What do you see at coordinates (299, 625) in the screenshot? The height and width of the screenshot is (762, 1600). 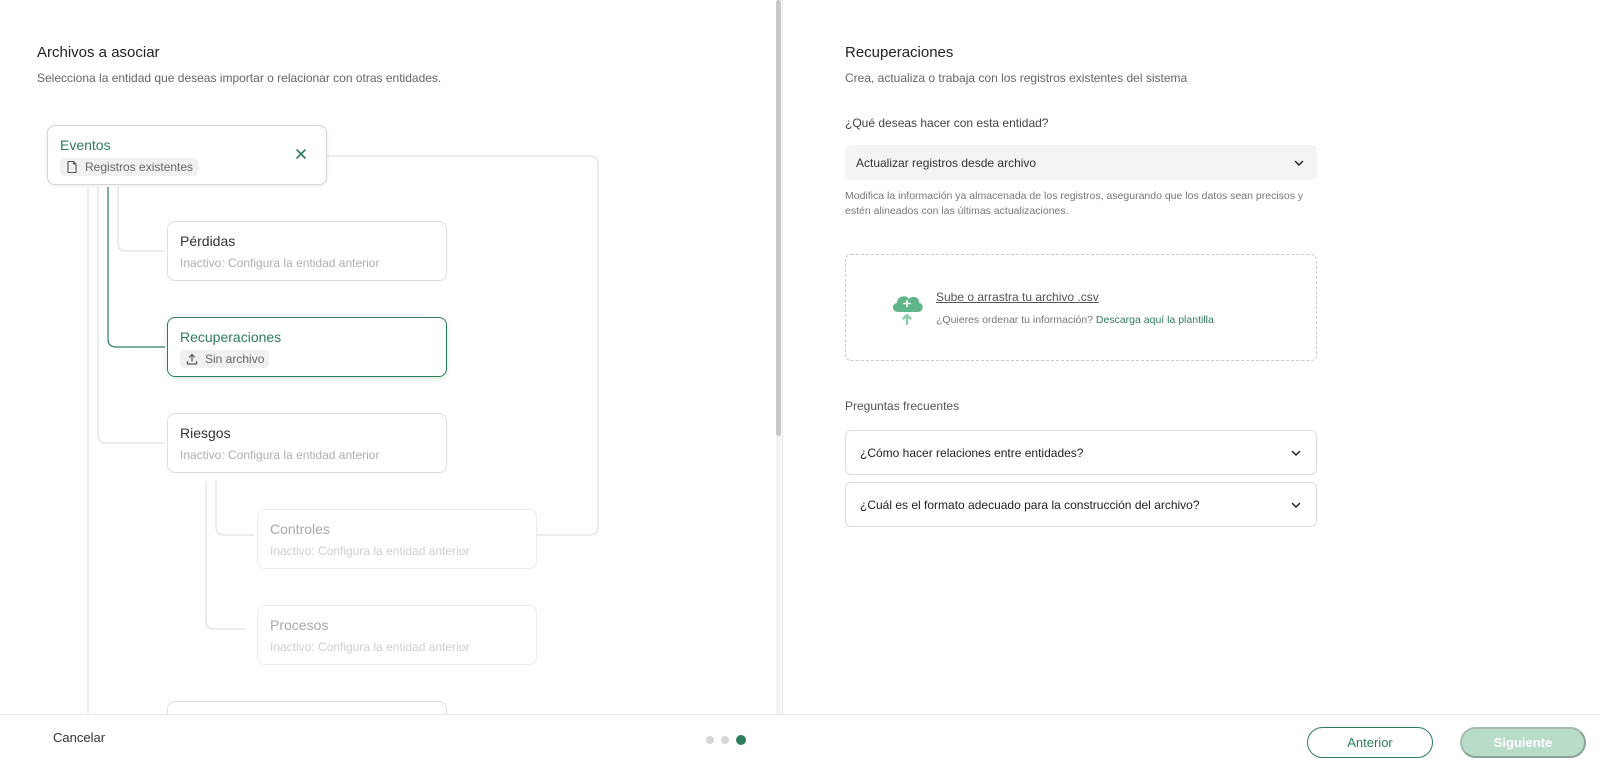 I see `node-title: Procesos` at bounding box center [299, 625].